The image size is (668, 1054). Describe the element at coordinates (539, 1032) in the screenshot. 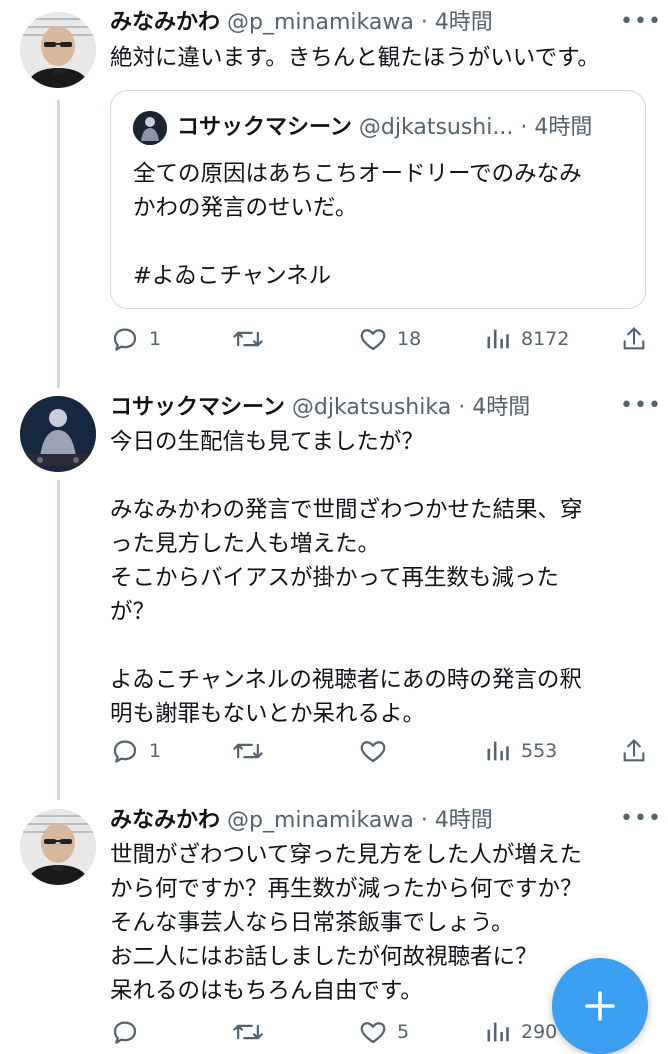

I see `views-count: 290` at that location.